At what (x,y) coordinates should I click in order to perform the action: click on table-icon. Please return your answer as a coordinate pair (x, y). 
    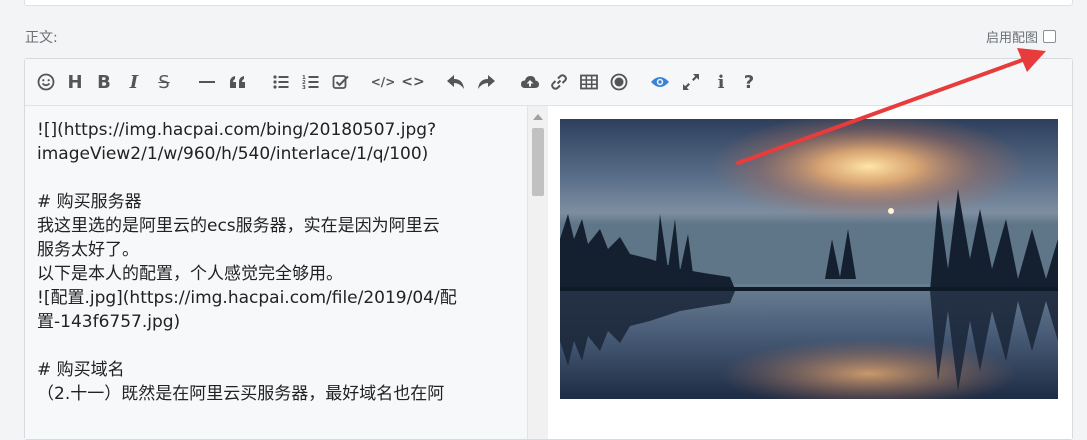
    Looking at the image, I should click on (589, 82).